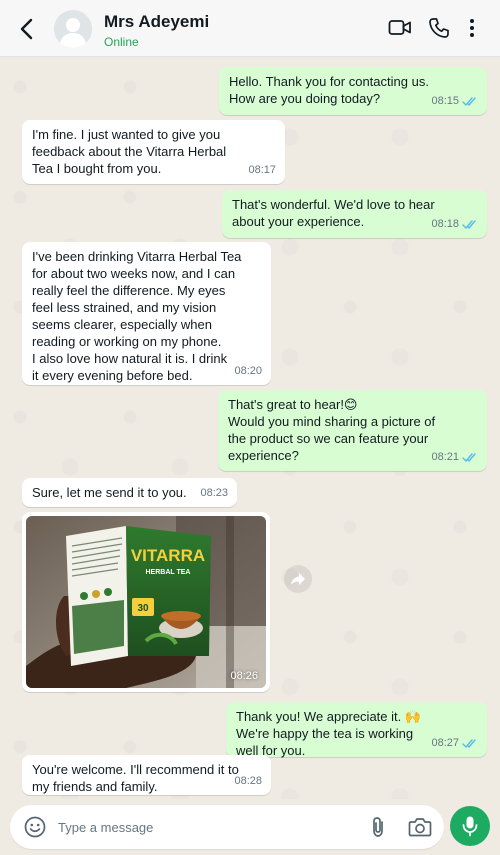 The width and height of the screenshot is (500, 855). I want to click on paperclip-icon, so click(378, 827).